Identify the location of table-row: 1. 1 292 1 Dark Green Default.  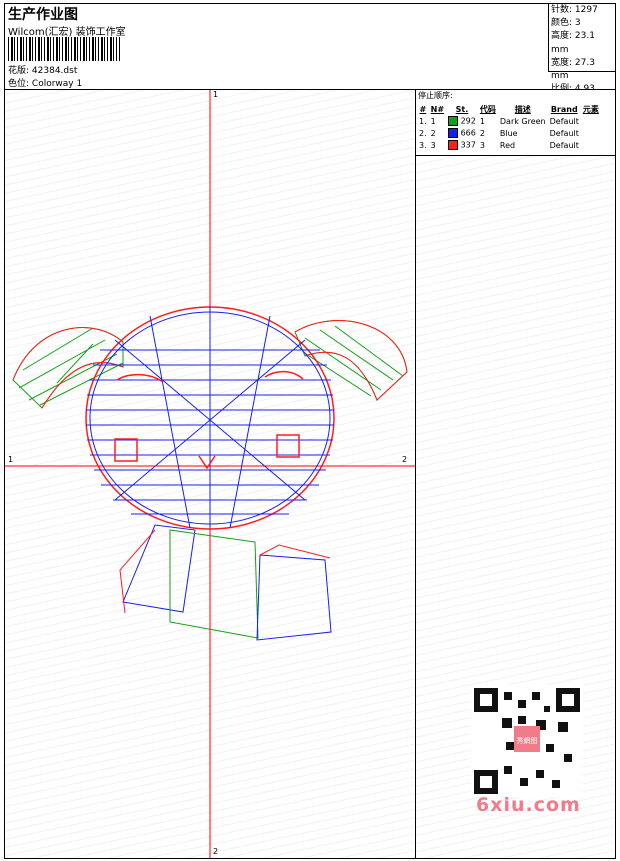
(509, 121).